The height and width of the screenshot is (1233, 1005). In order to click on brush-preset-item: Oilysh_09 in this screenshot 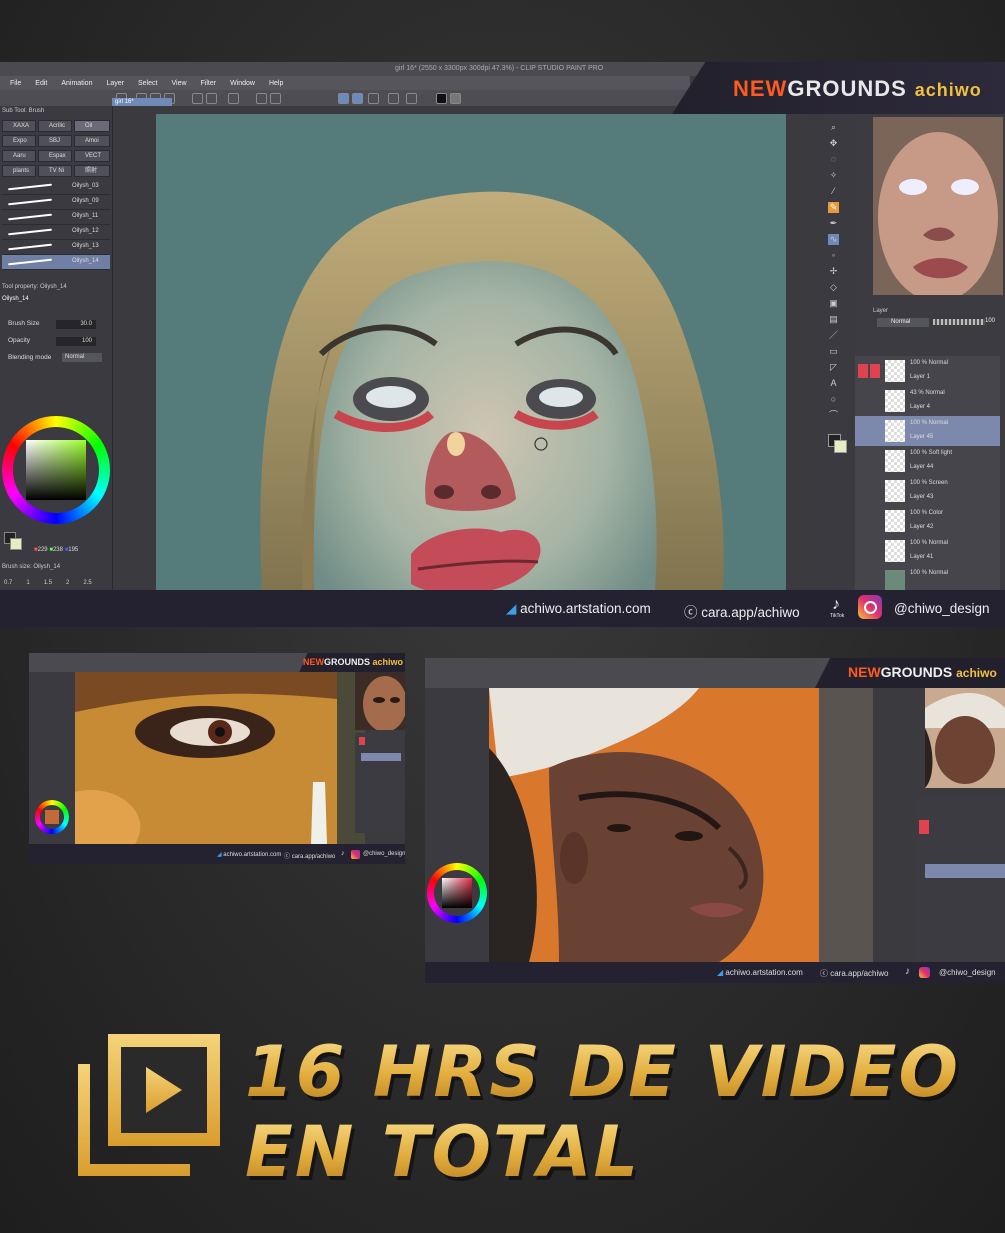, I will do `click(56, 202)`.